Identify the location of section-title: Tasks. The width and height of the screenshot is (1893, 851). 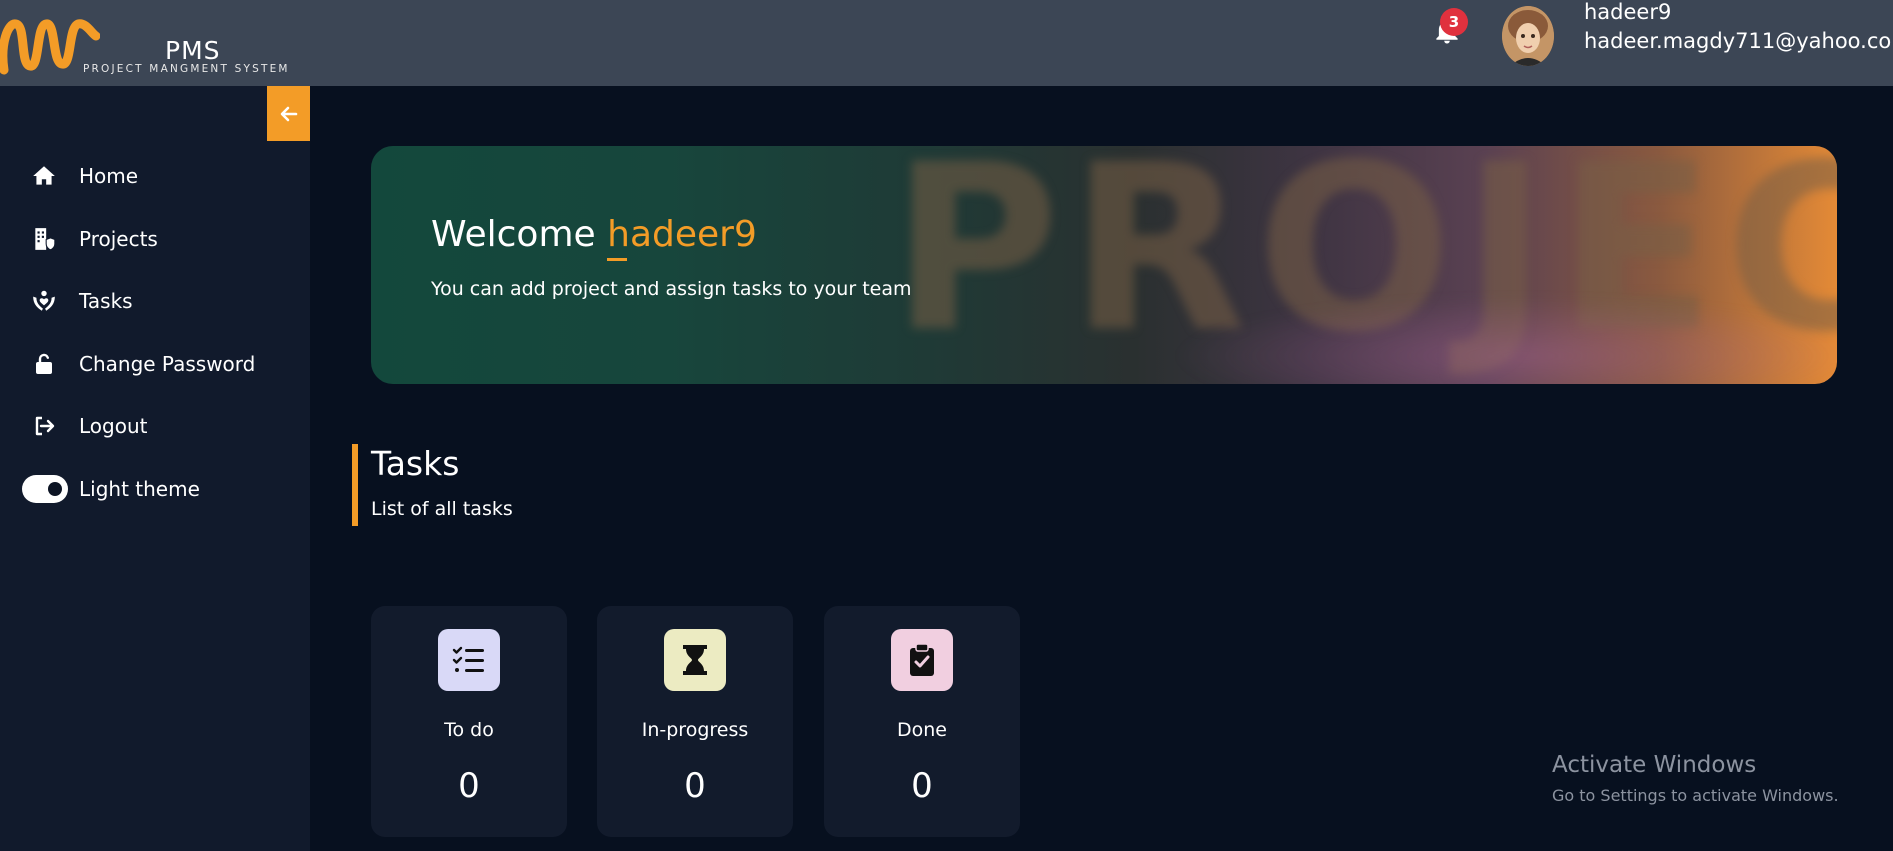
(415, 463).